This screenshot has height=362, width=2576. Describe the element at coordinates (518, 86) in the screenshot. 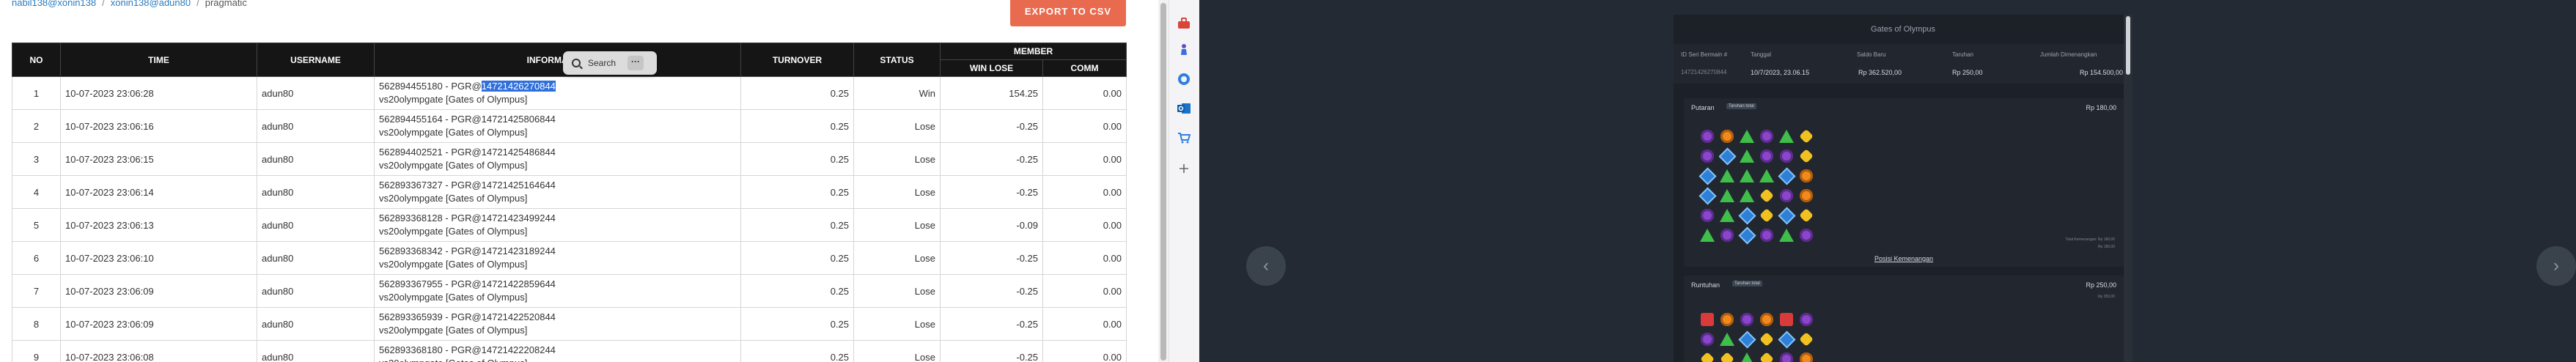

I see `info-highlight: 14721426270844` at that location.